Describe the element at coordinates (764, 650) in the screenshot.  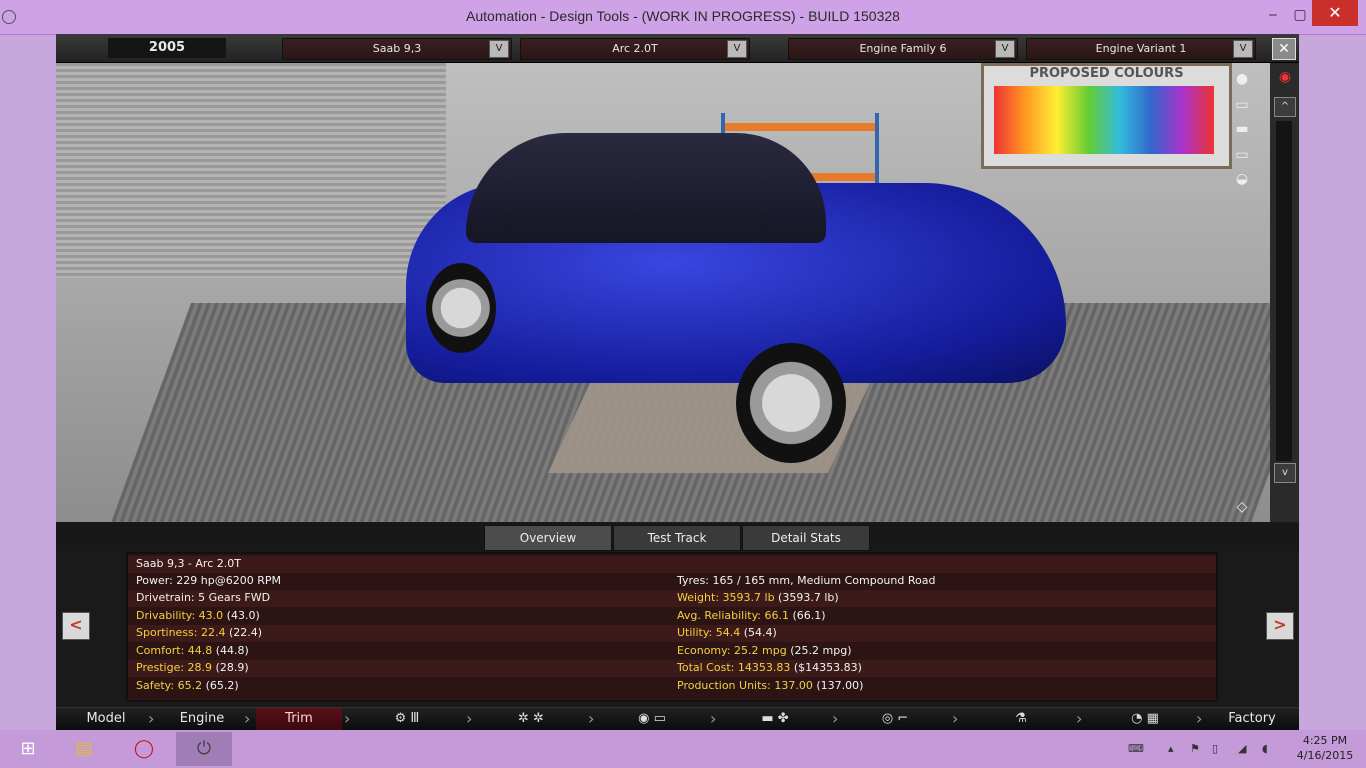
I see `economy-stat: Economy: 25.2 mpg (25.2 mpg)` at that location.